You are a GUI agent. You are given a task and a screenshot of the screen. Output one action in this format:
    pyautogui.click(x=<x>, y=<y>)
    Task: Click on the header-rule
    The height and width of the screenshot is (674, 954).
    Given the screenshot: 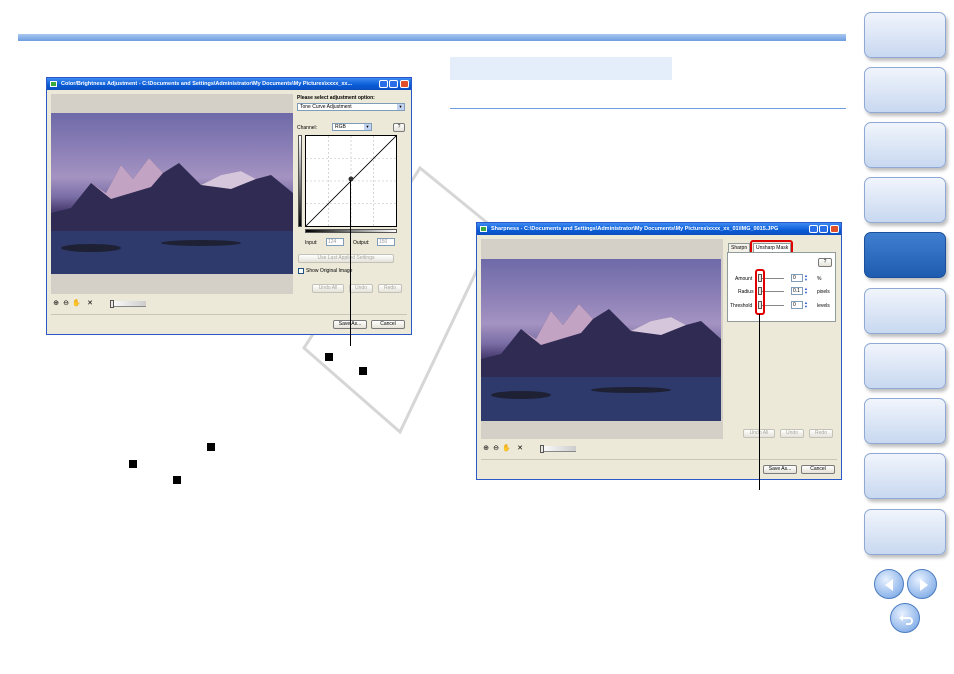 What is the action you would take?
    pyautogui.click(x=432, y=37)
    